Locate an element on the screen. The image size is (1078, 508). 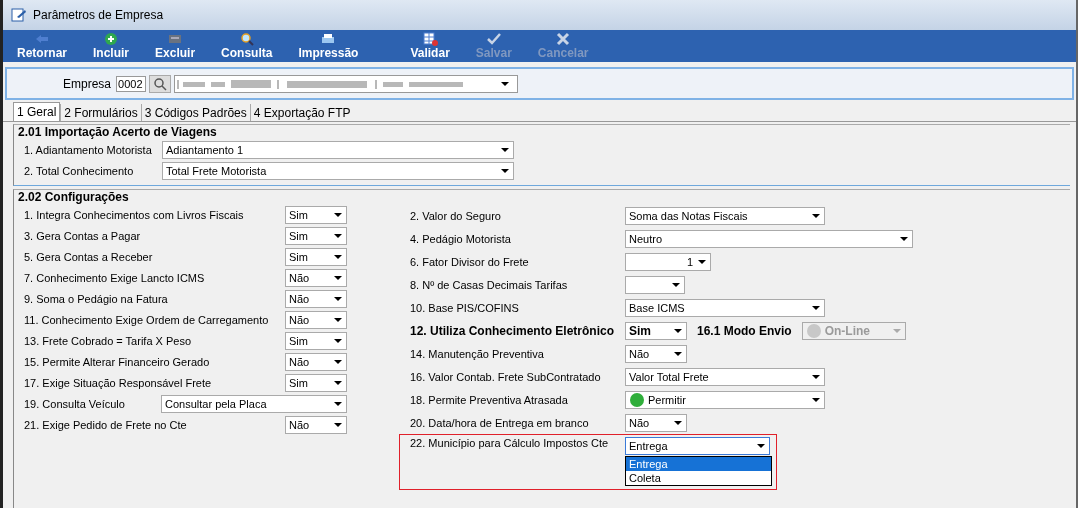
toolbar-button: Retornar is located at coordinates (42, 47).